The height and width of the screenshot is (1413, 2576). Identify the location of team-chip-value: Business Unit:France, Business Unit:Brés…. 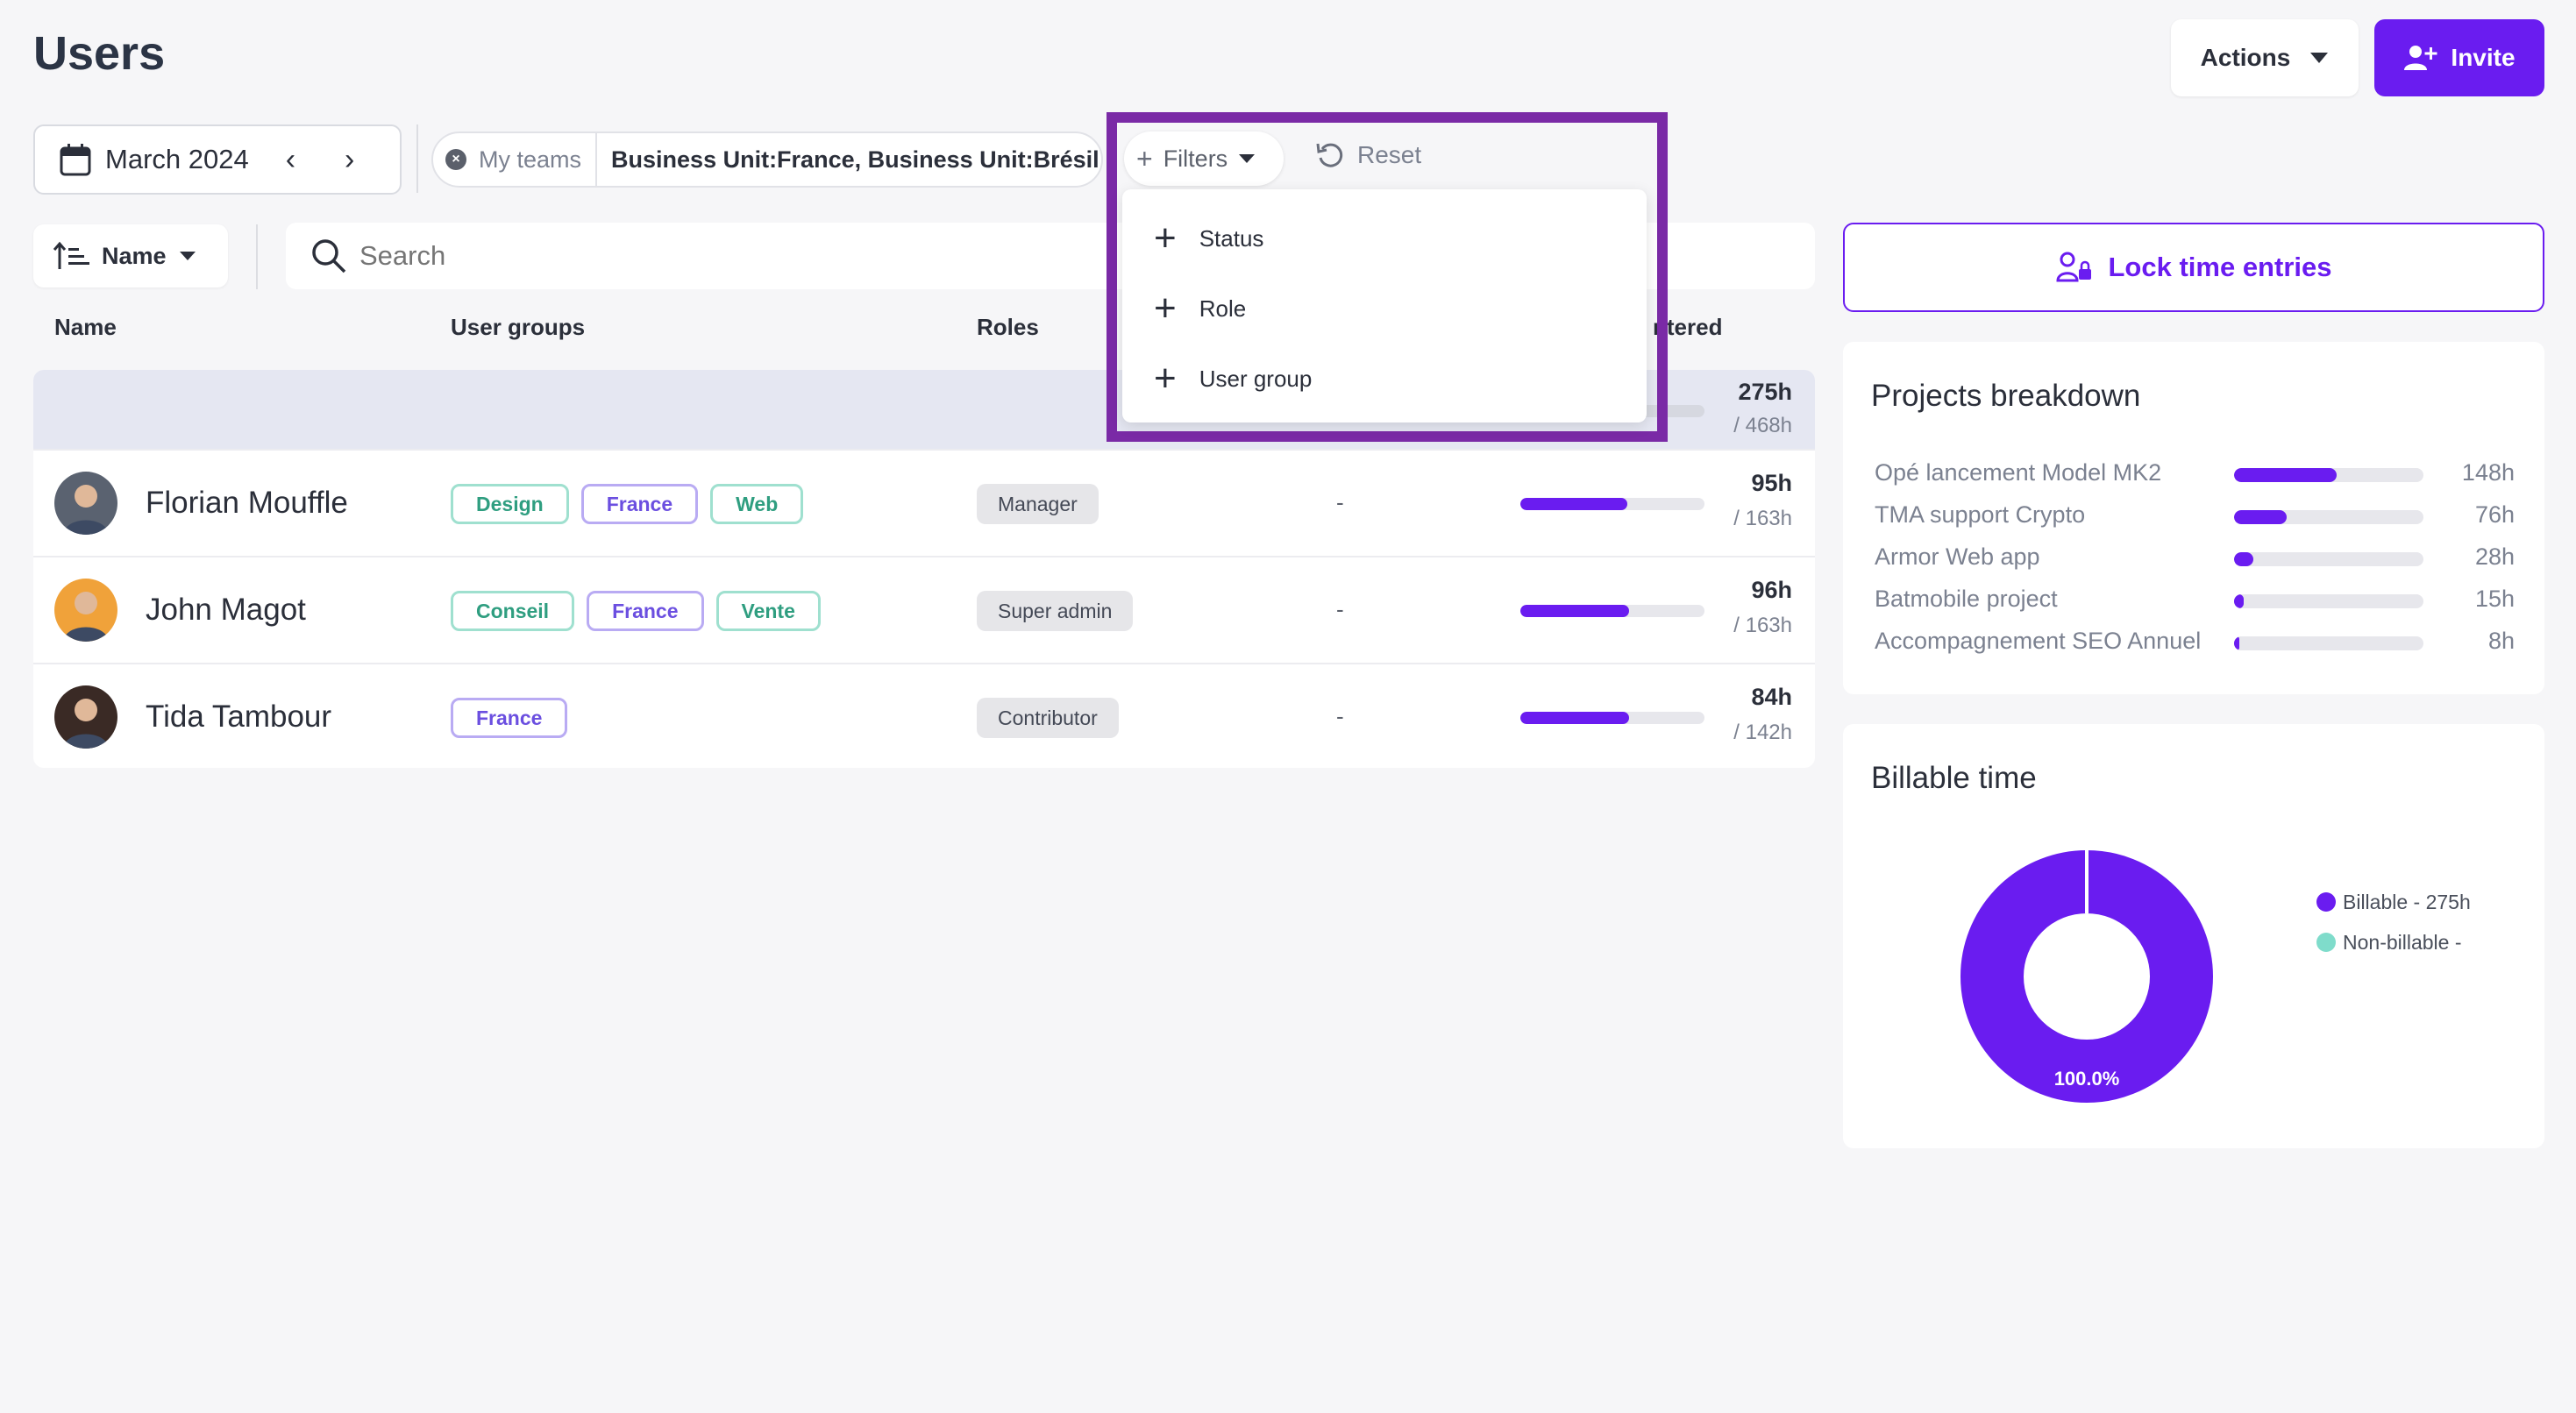
(855, 159).